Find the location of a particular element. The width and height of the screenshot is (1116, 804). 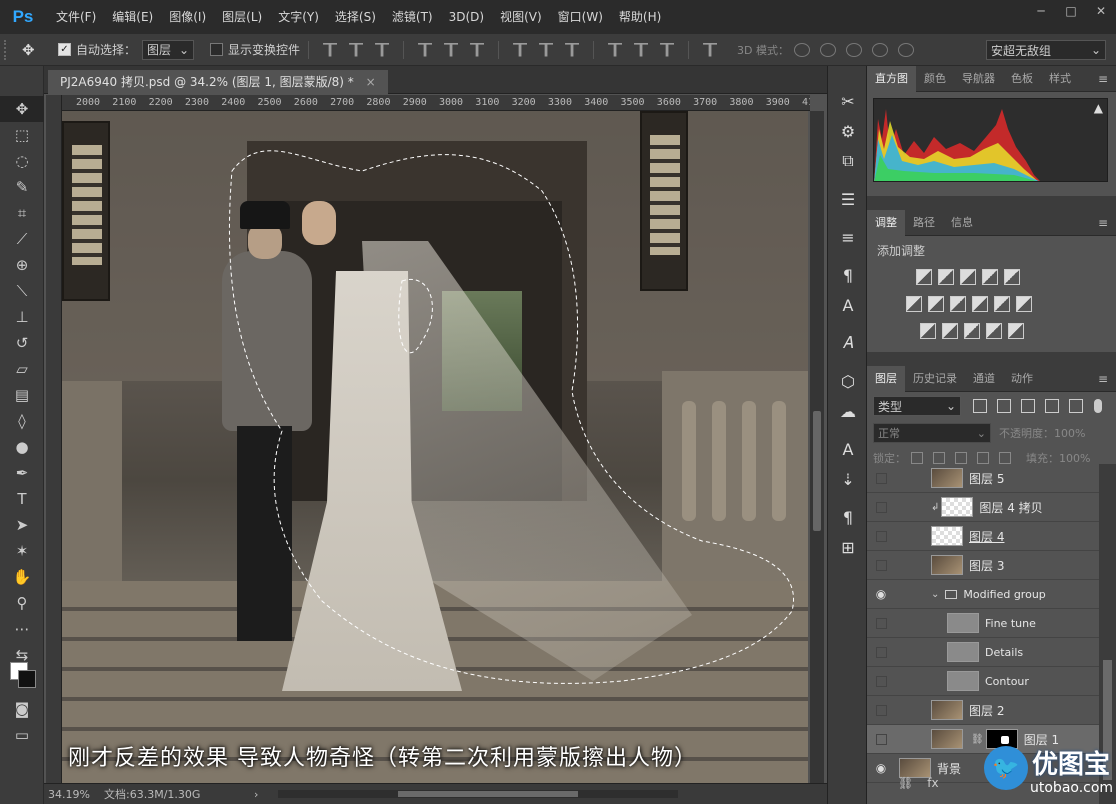

history-brush-tool-icon: ↺ is located at coordinates (22, 343).